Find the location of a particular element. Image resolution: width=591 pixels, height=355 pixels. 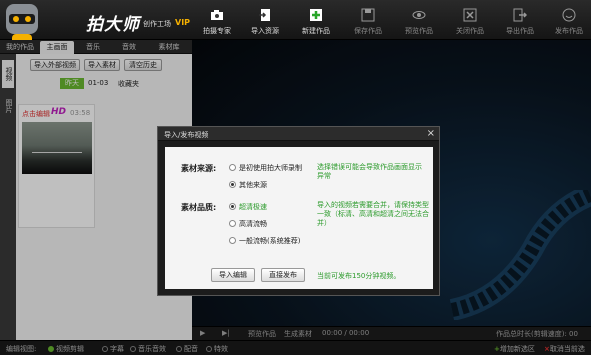

quality-option-high: 高清流畅 is located at coordinates (248, 224).